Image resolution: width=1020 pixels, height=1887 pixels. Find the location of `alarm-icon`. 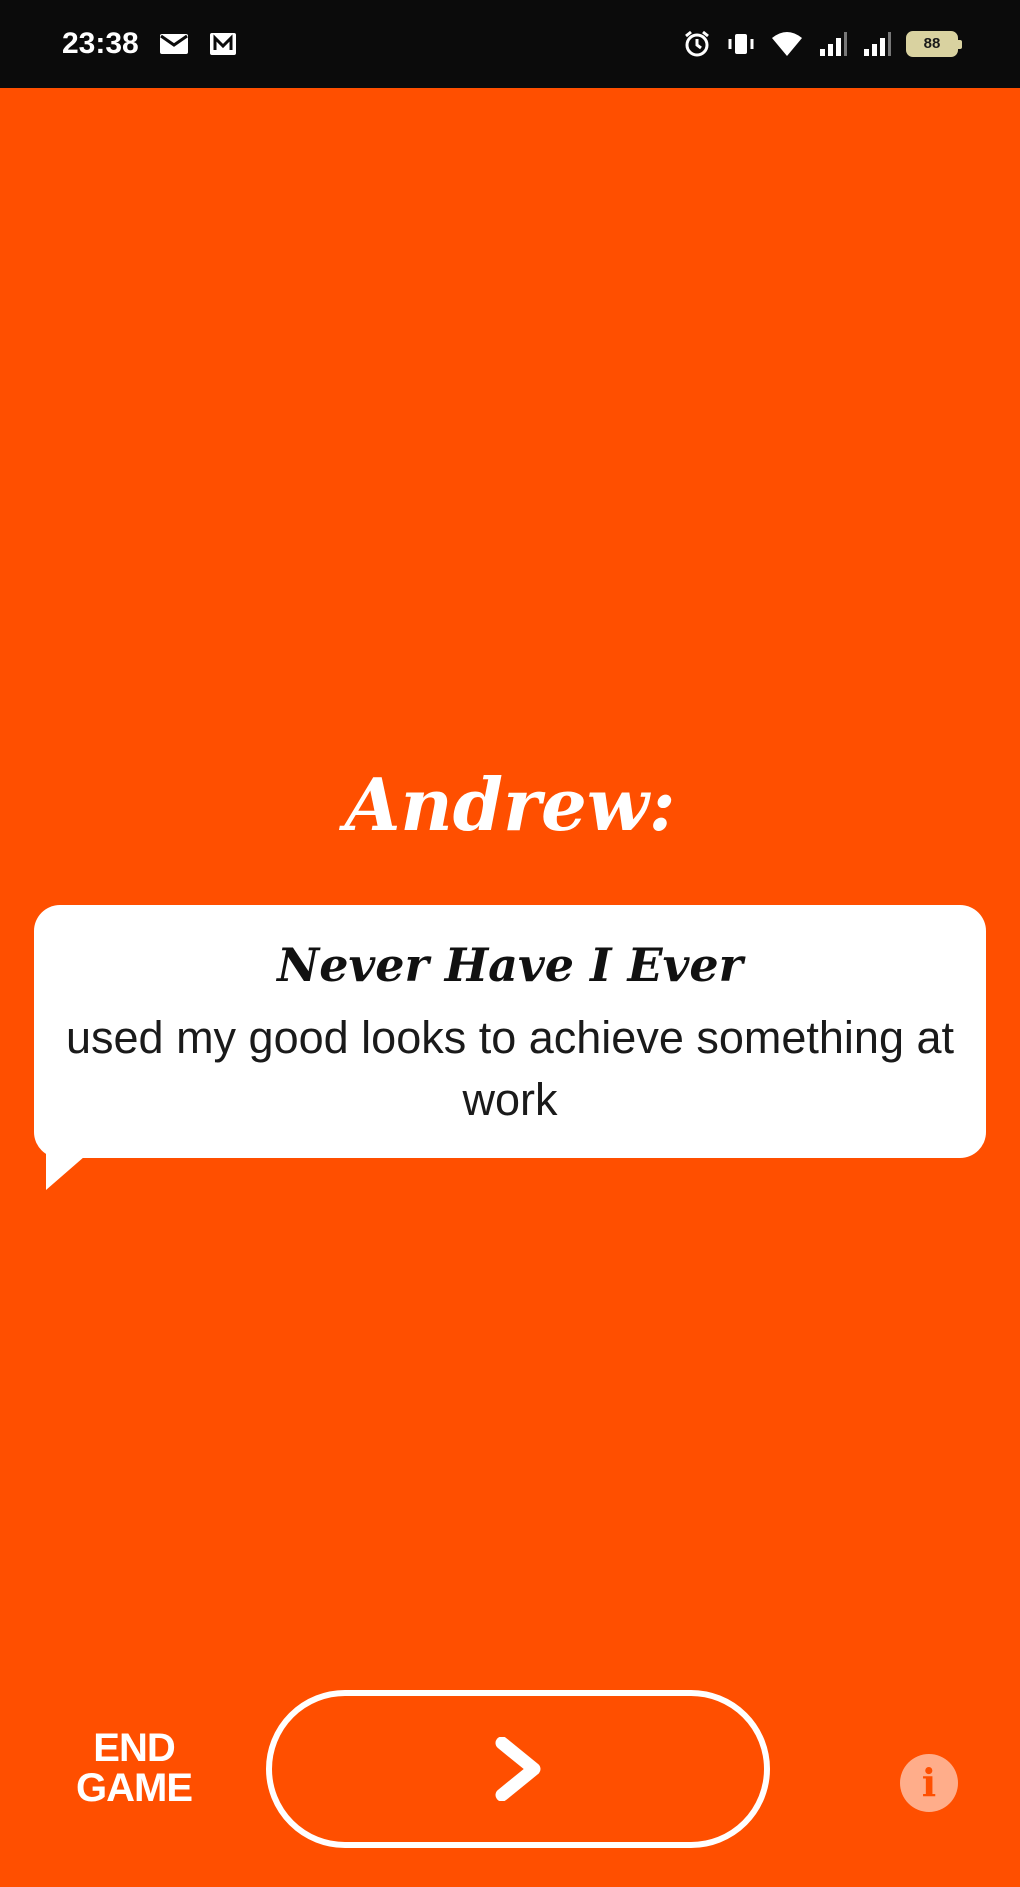

alarm-icon is located at coordinates (697, 44).